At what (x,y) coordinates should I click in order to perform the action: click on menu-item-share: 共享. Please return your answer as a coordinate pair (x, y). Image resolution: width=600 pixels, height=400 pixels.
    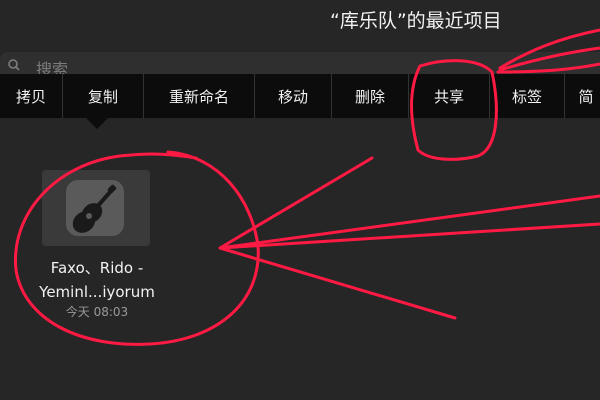
    Looking at the image, I should click on (449, 96).